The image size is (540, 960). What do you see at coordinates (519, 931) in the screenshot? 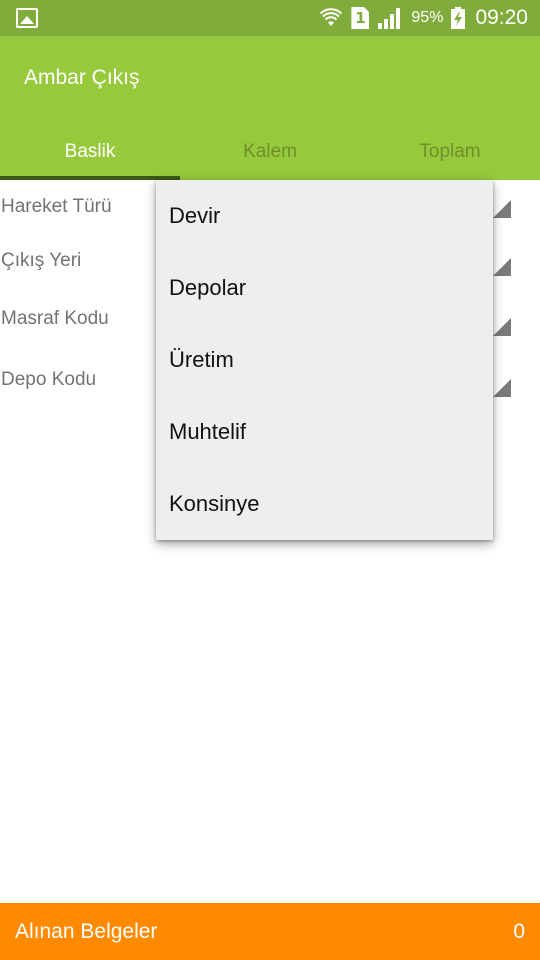
I see `received-documents-count: 0` at bounding box center [519, 931].